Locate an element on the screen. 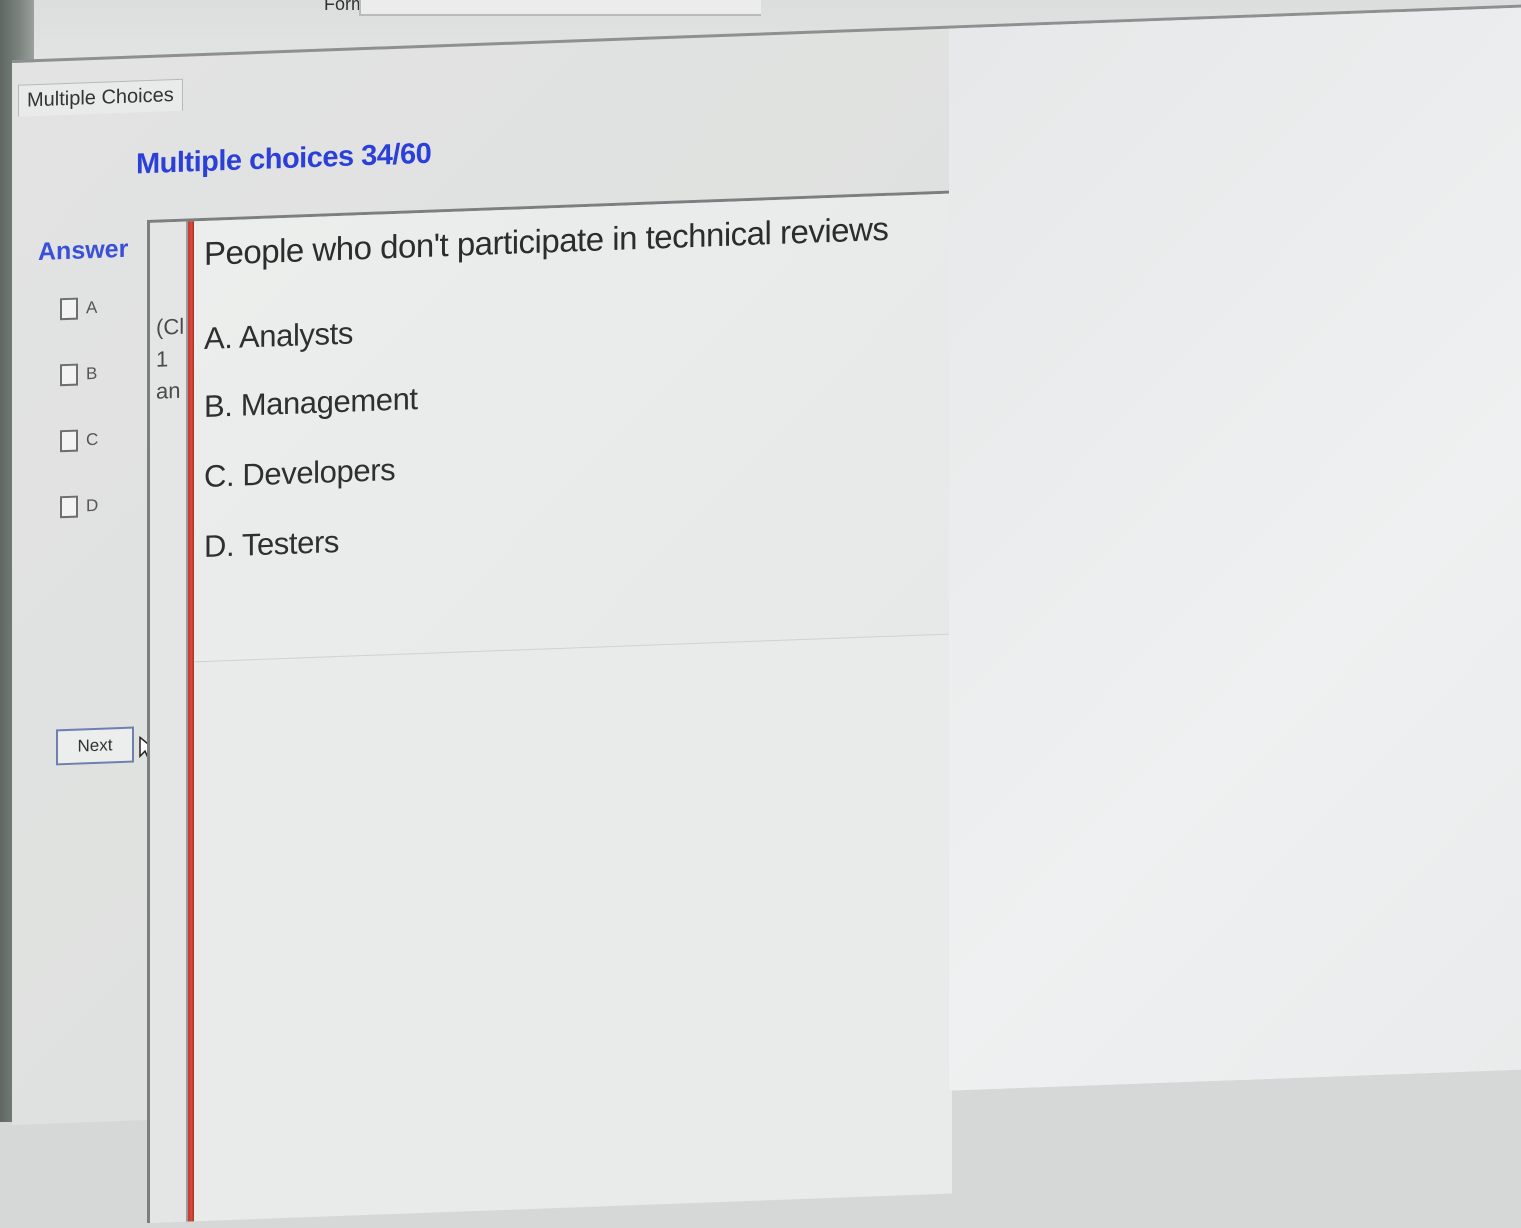  answer-option-a: A is located at coordinates (78, 308).